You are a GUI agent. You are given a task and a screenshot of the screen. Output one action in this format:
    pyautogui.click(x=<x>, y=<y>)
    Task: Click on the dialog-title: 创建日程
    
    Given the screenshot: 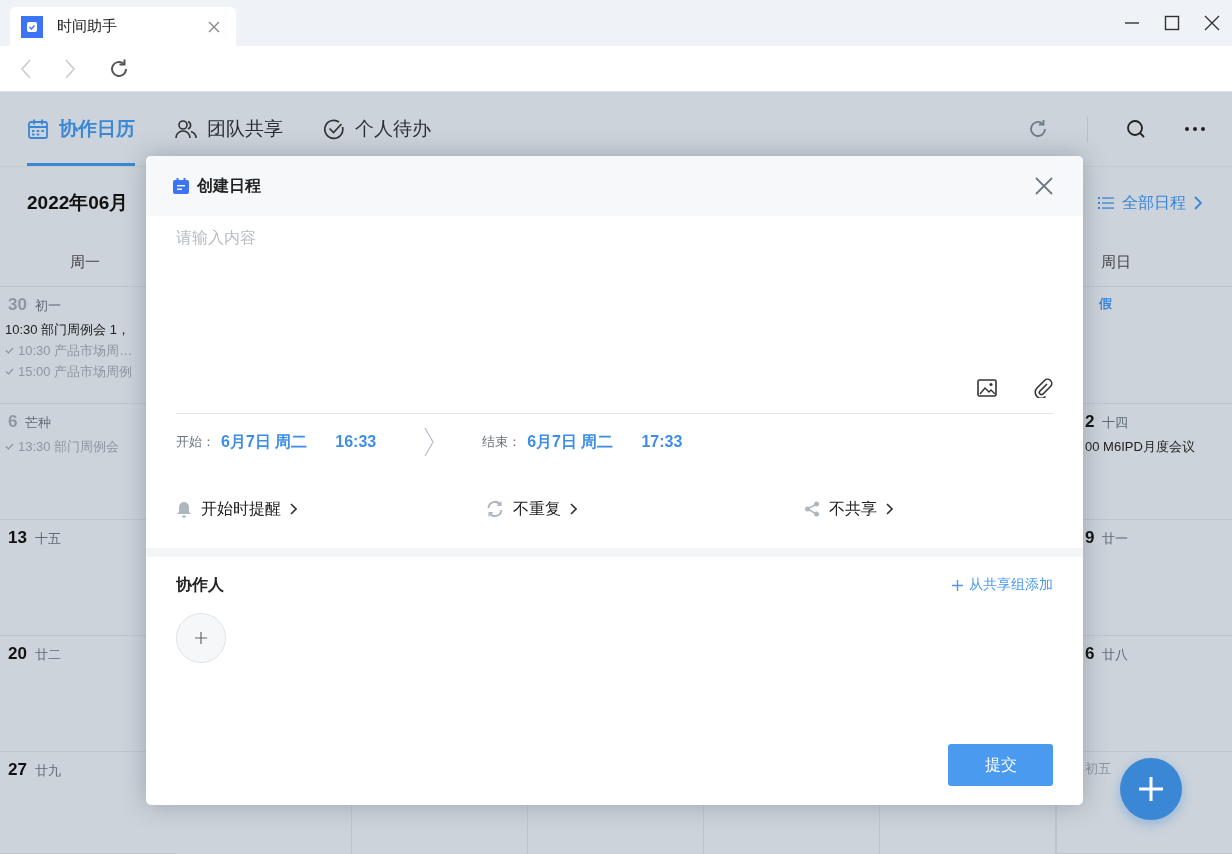 What is the action you would take?
    pyautogui.click(x=229, y=185)
    